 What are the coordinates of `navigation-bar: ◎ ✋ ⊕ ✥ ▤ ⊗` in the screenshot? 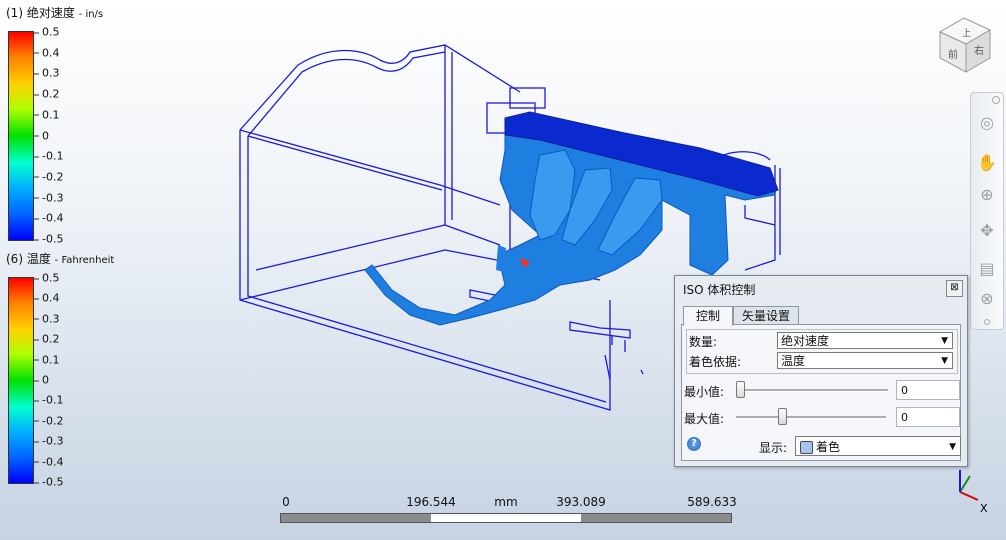 It's located at (987, 211).